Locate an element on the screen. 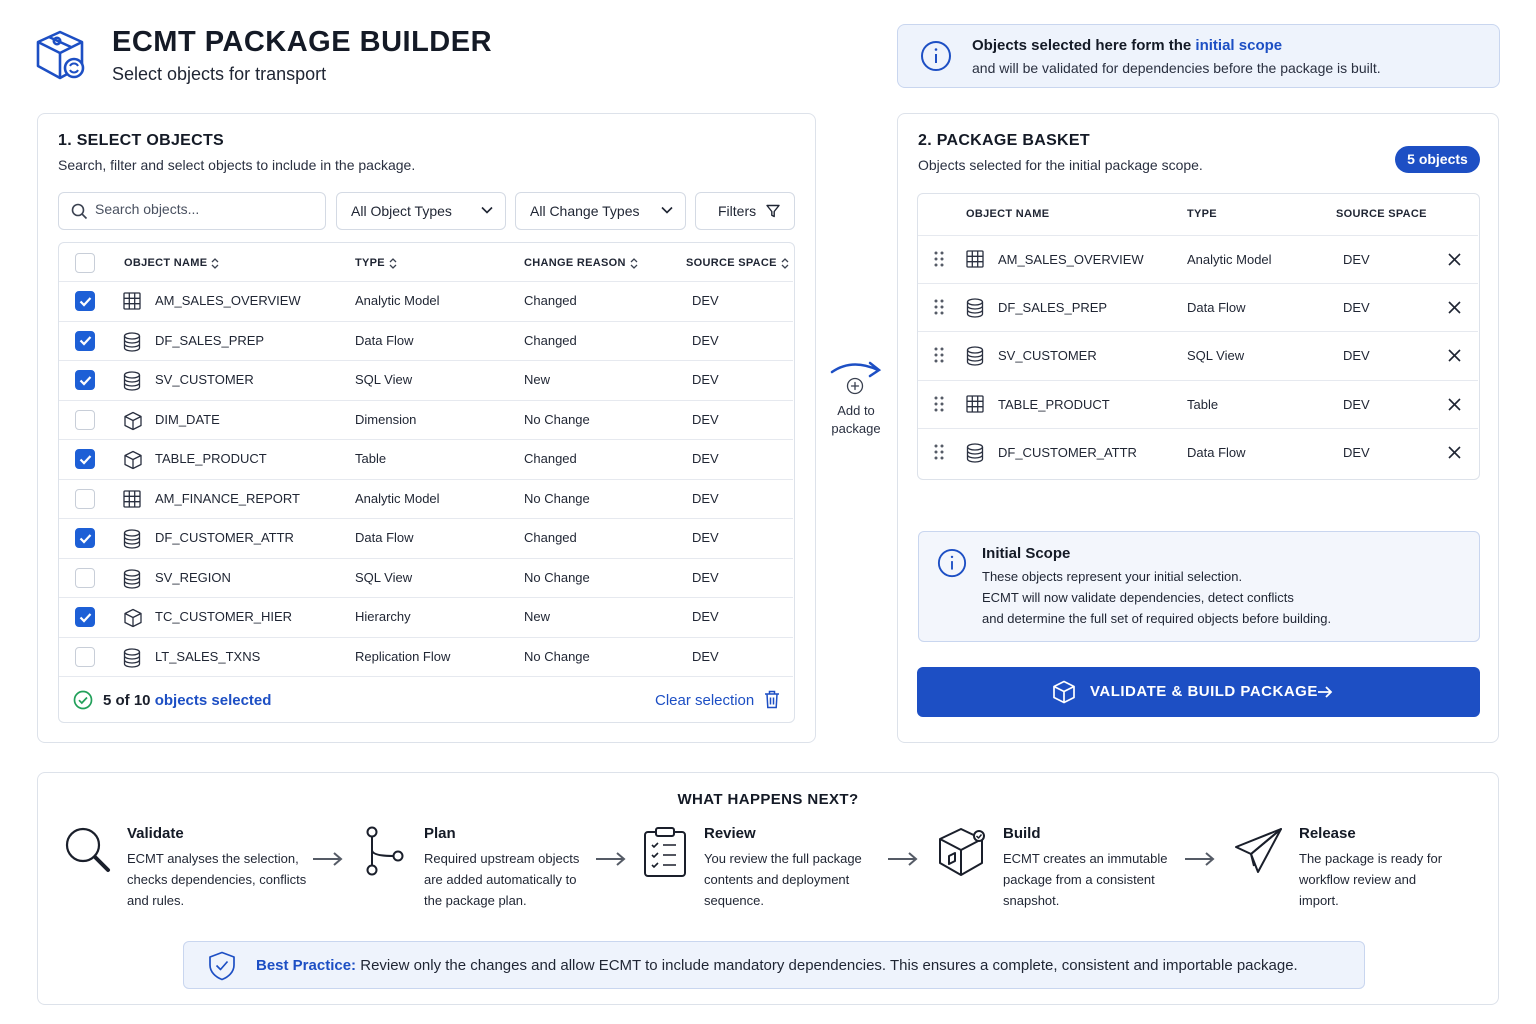 Image resolution: width=1536 pixels, height=1024 pixels. add-to-package-button: Add to package is located at coordinates (856, 398).